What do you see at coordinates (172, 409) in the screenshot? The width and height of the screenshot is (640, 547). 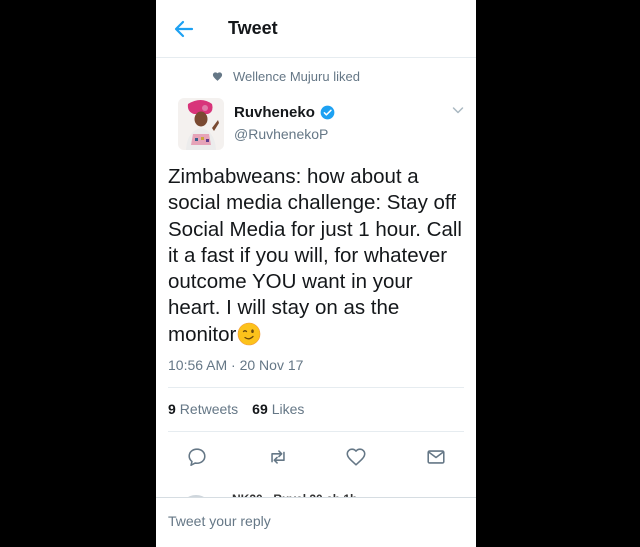 I see `retweets-count: 9` at bounding box center [172, 409].